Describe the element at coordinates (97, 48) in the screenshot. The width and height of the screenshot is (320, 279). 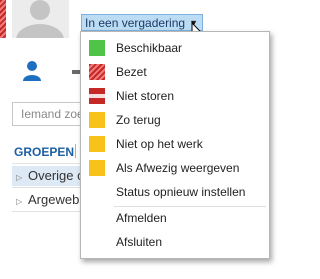
I see `available-status-icon` at that location.